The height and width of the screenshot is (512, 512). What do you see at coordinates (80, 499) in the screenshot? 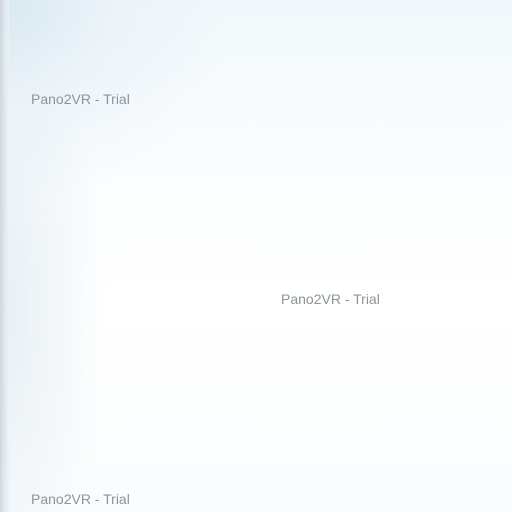
I see `trial-watermark-bottom-left: Pano2VR - Trial` at bounding box center [80, 499].